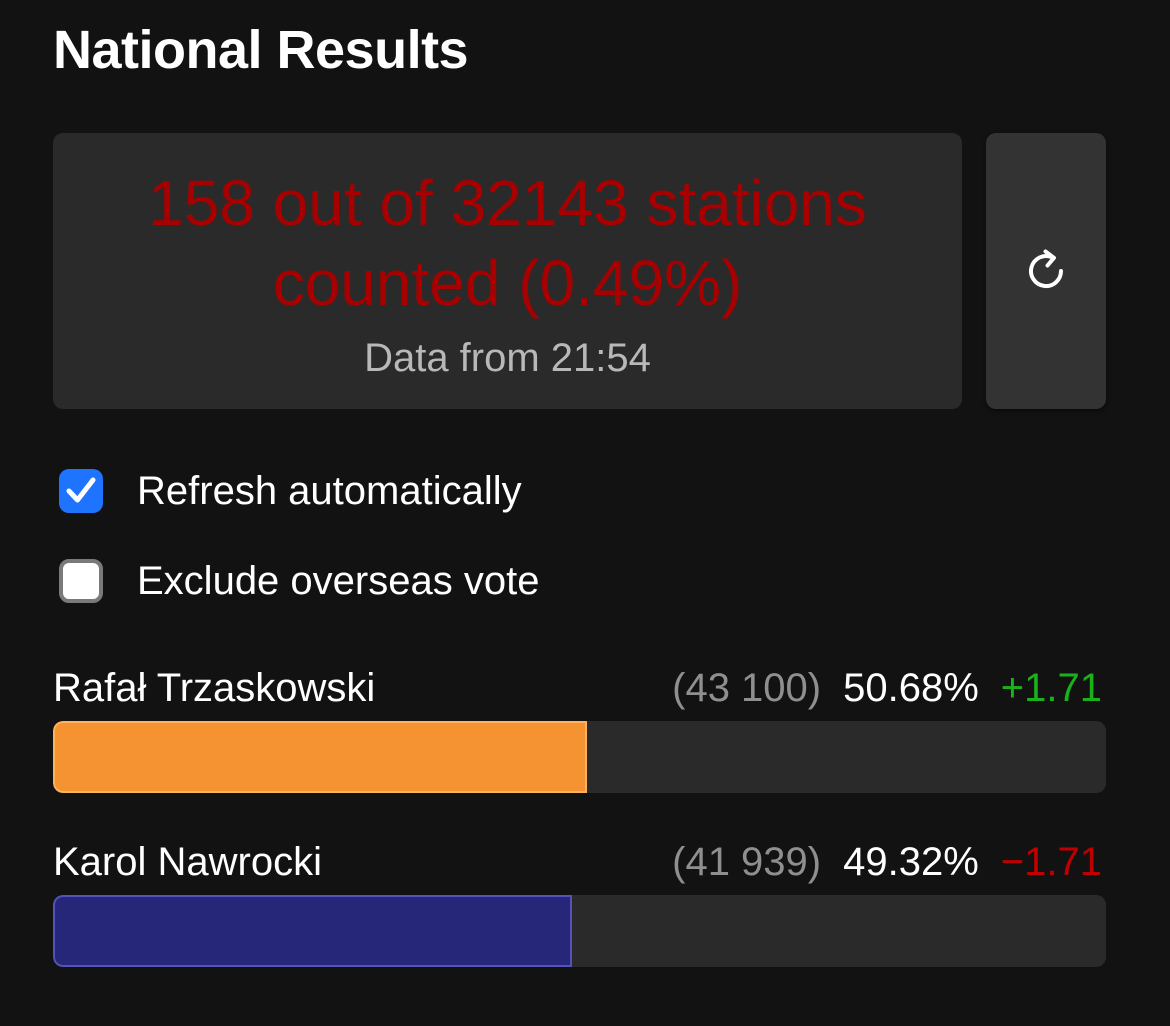  Describe the element at coordinates (261, 50) in the screenshot. I see `page-title: National Results` at that location.